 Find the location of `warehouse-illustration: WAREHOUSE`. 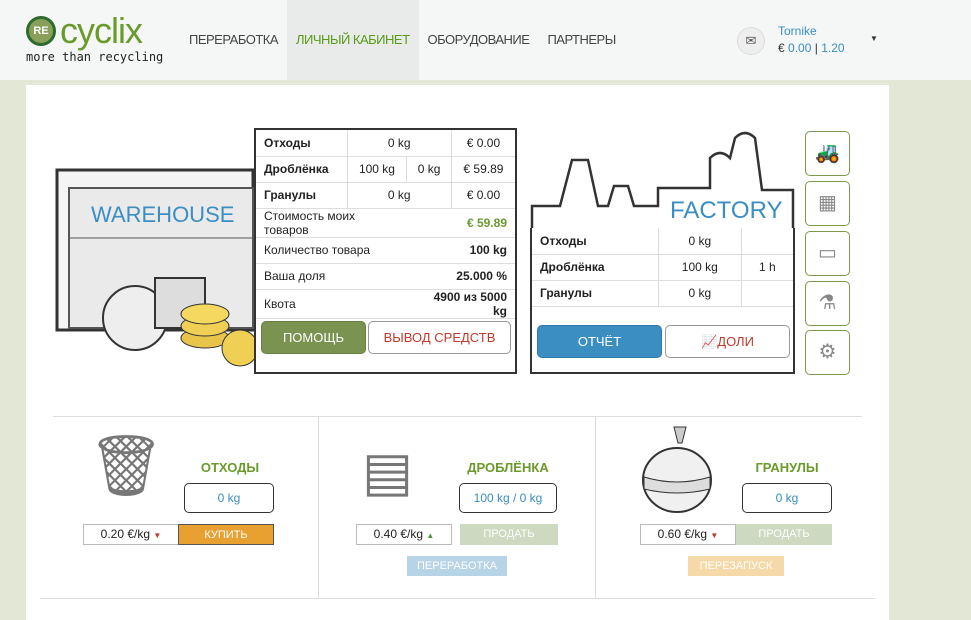

warehouse-illustration: WAREHOUSE is located at coordinates (155, 267).